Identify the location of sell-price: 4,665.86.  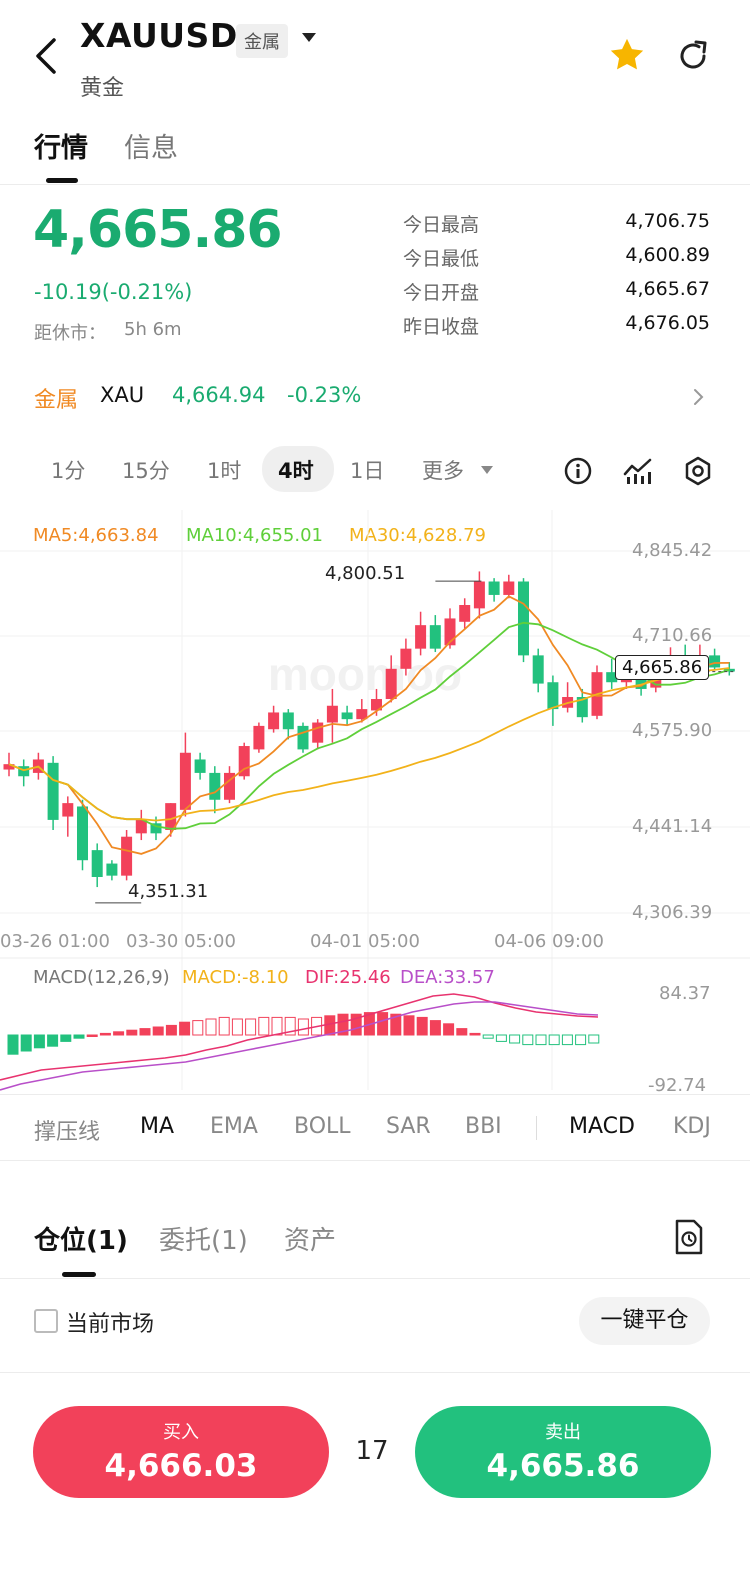
(563, 1466).